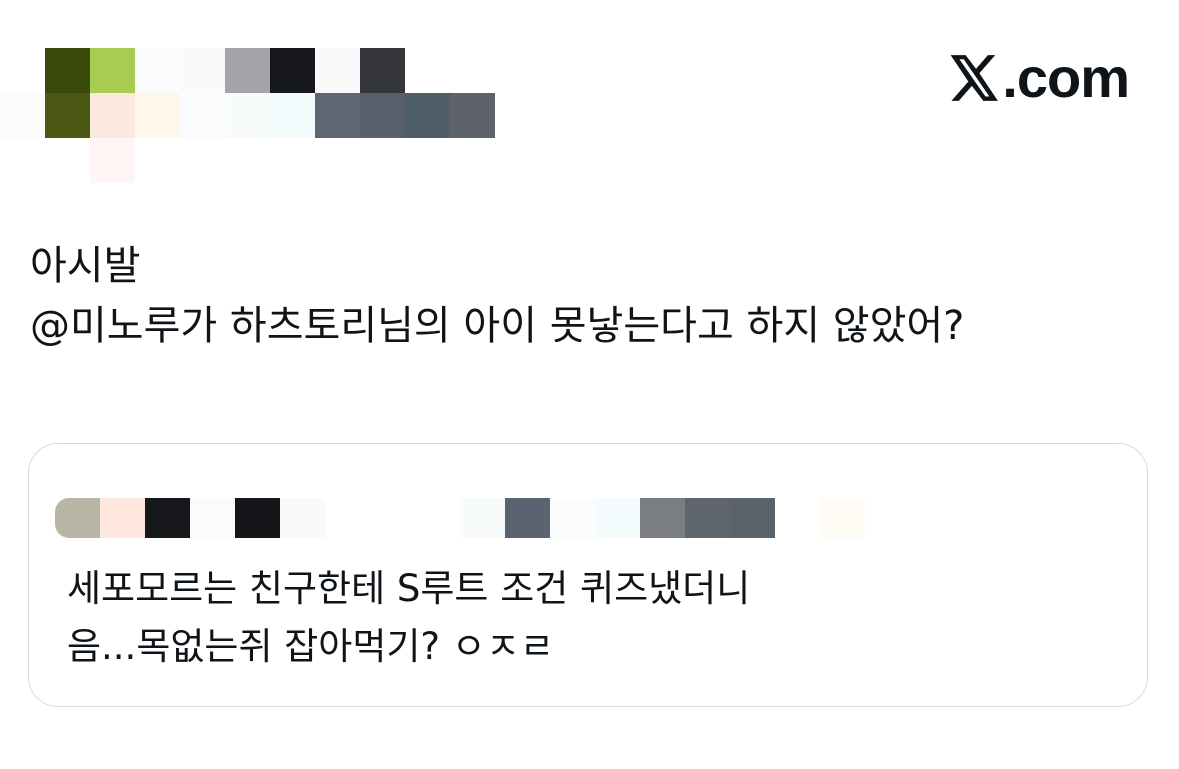  What do you see at coordinates (590, 296) in the screenshot?
I see `tweet-text: 아시발 @미노루가 하츠토리님의 아이 못낳는다고 하지 않았어?` at bounding box center [590, 296].